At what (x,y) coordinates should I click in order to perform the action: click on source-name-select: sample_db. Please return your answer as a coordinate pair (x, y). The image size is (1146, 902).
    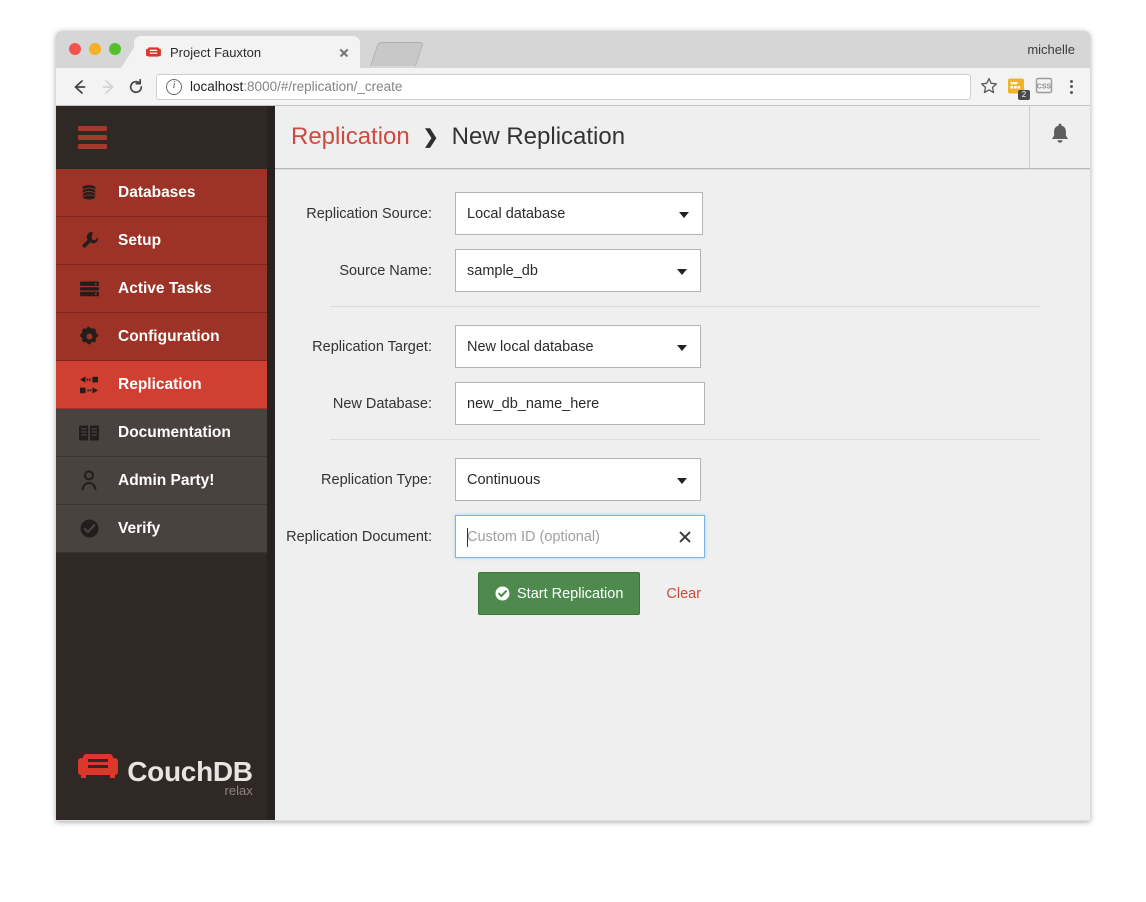
    Looking at the image, I should click on (578, 270).